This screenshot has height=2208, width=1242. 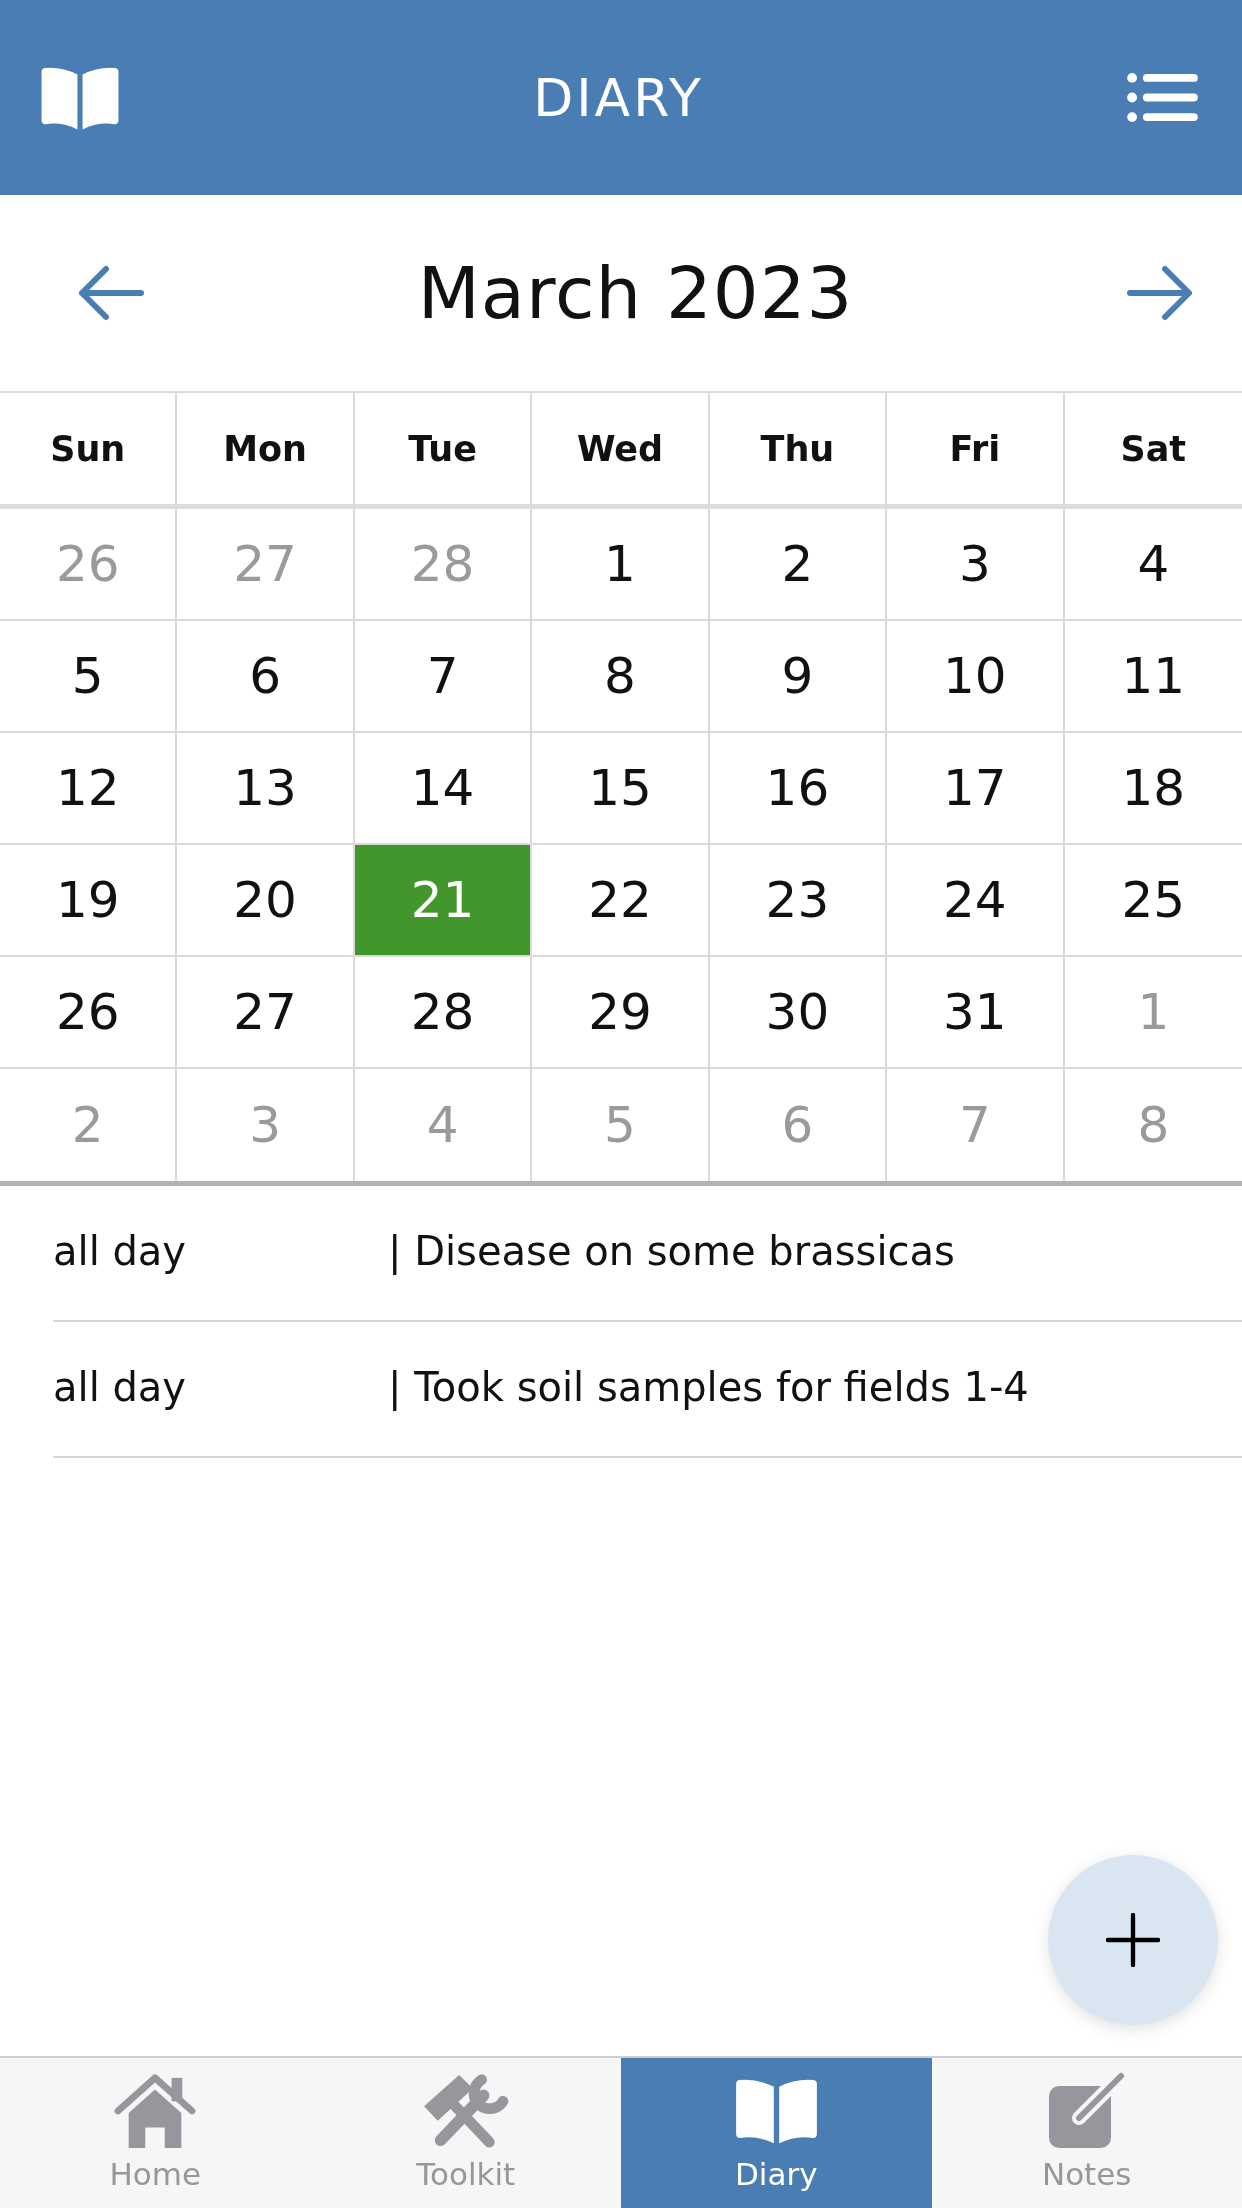 What do you see at coordinates (976, 901) in the screenshot?
I see `day-cell: 24` at bounding box center [976, 901].